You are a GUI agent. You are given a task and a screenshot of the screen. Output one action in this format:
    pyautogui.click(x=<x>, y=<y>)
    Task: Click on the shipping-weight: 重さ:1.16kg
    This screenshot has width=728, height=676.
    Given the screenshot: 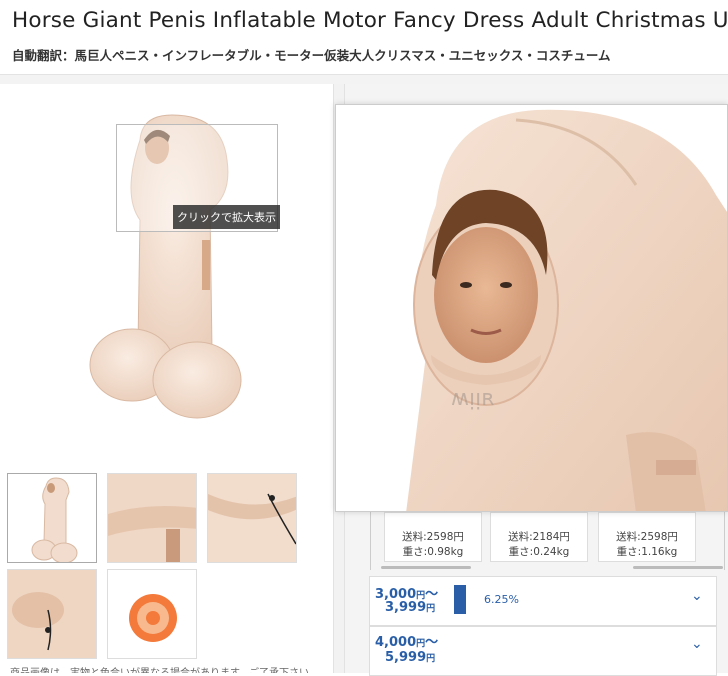 What is the action you would take?
    pyautogui.click(x=647, y=552)
    